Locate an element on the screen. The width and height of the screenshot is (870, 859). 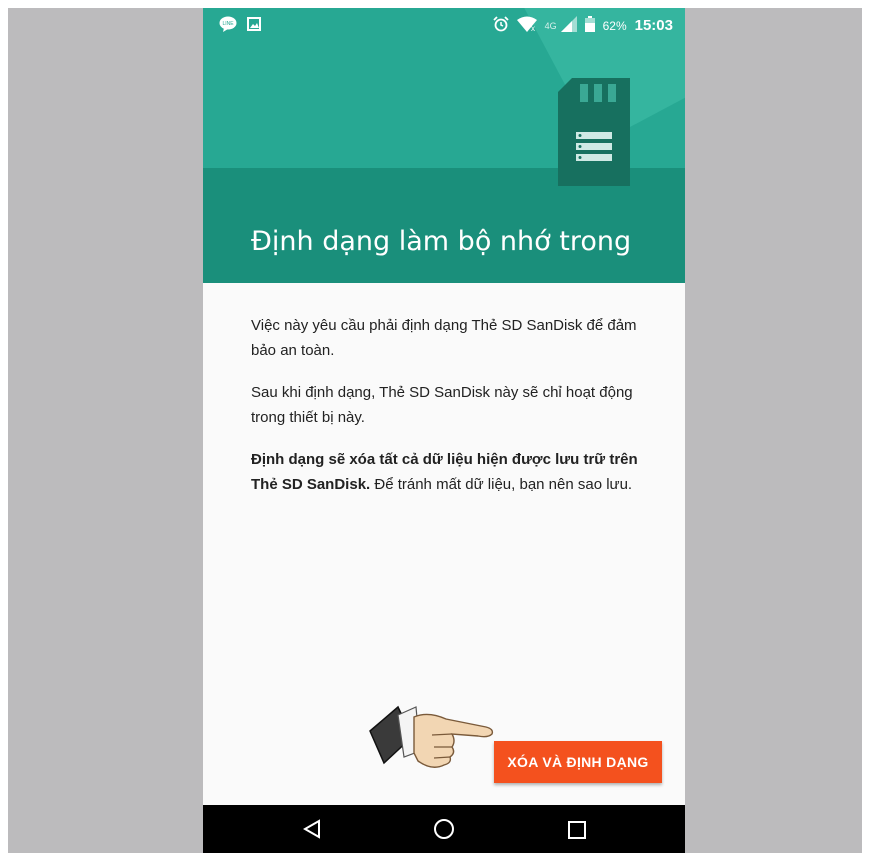
pointing-hand-icon is located at coordinates (433, 739).